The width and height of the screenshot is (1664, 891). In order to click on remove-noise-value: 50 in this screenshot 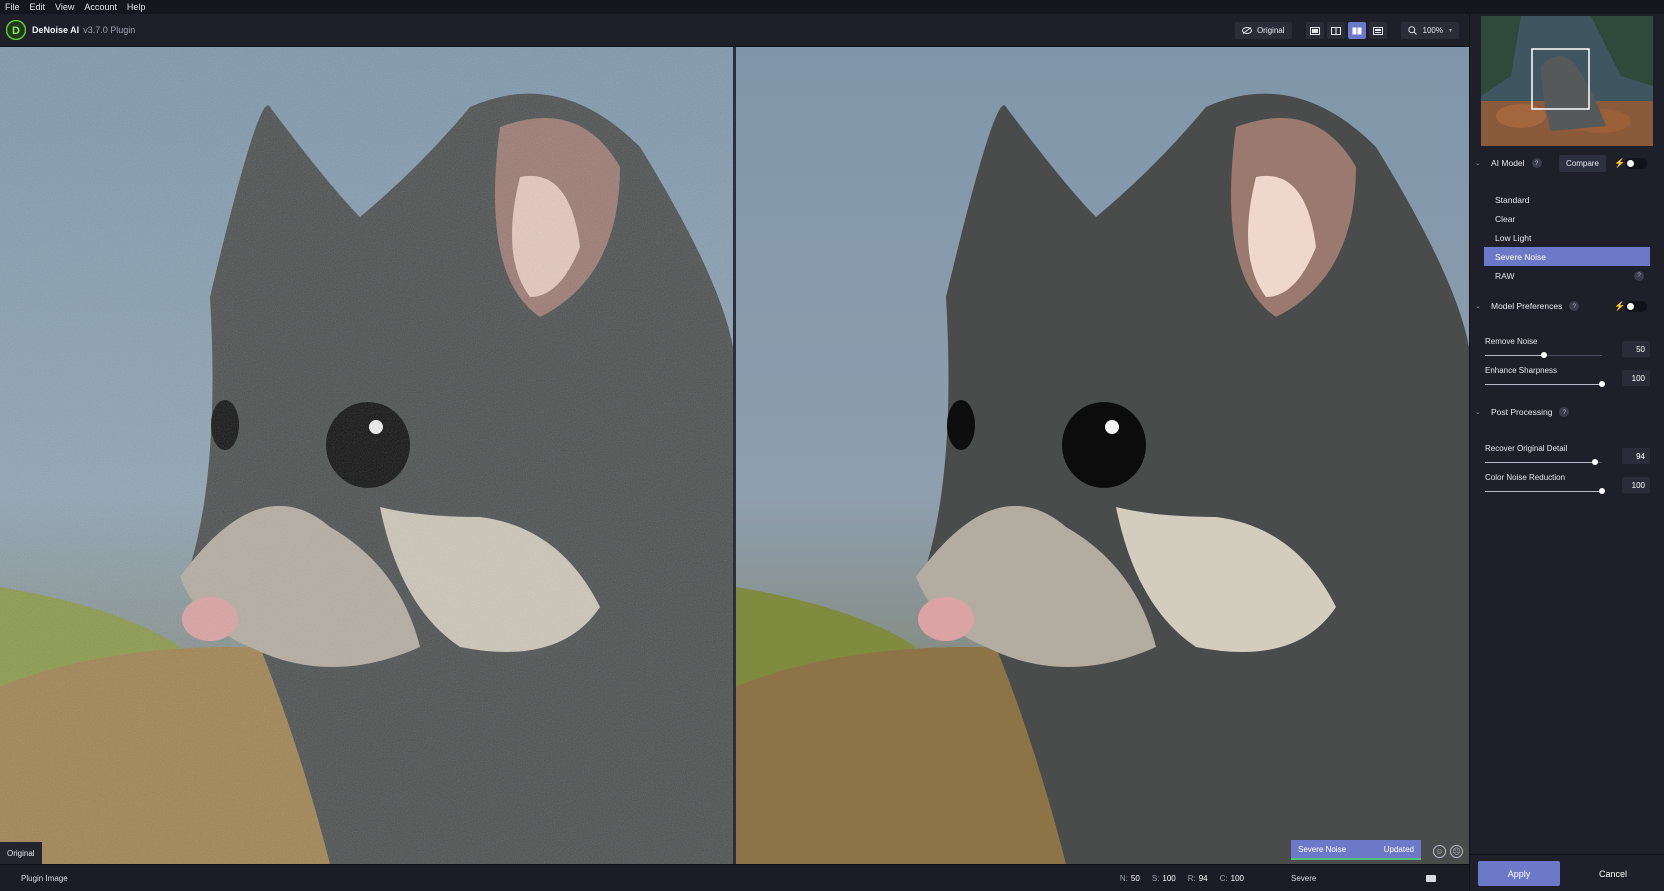, I will do `click(1636, 349)`.